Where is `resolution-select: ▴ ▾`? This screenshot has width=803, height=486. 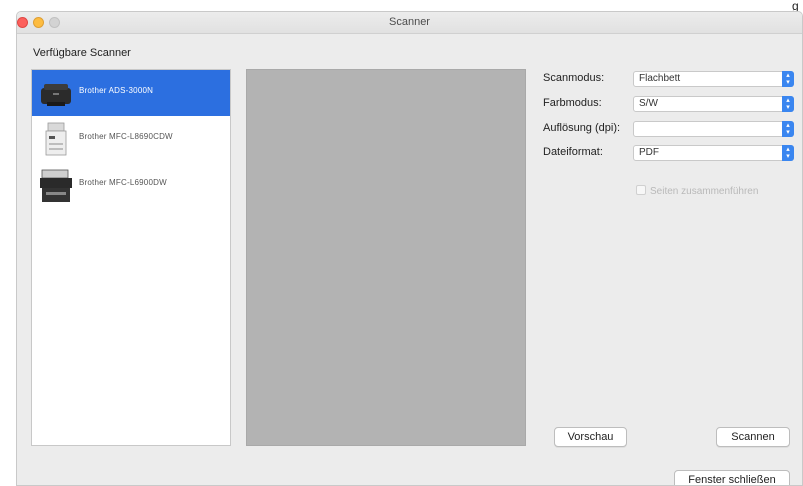
resolution-select: ▴ ▾ is located at coordinates (713, 129).